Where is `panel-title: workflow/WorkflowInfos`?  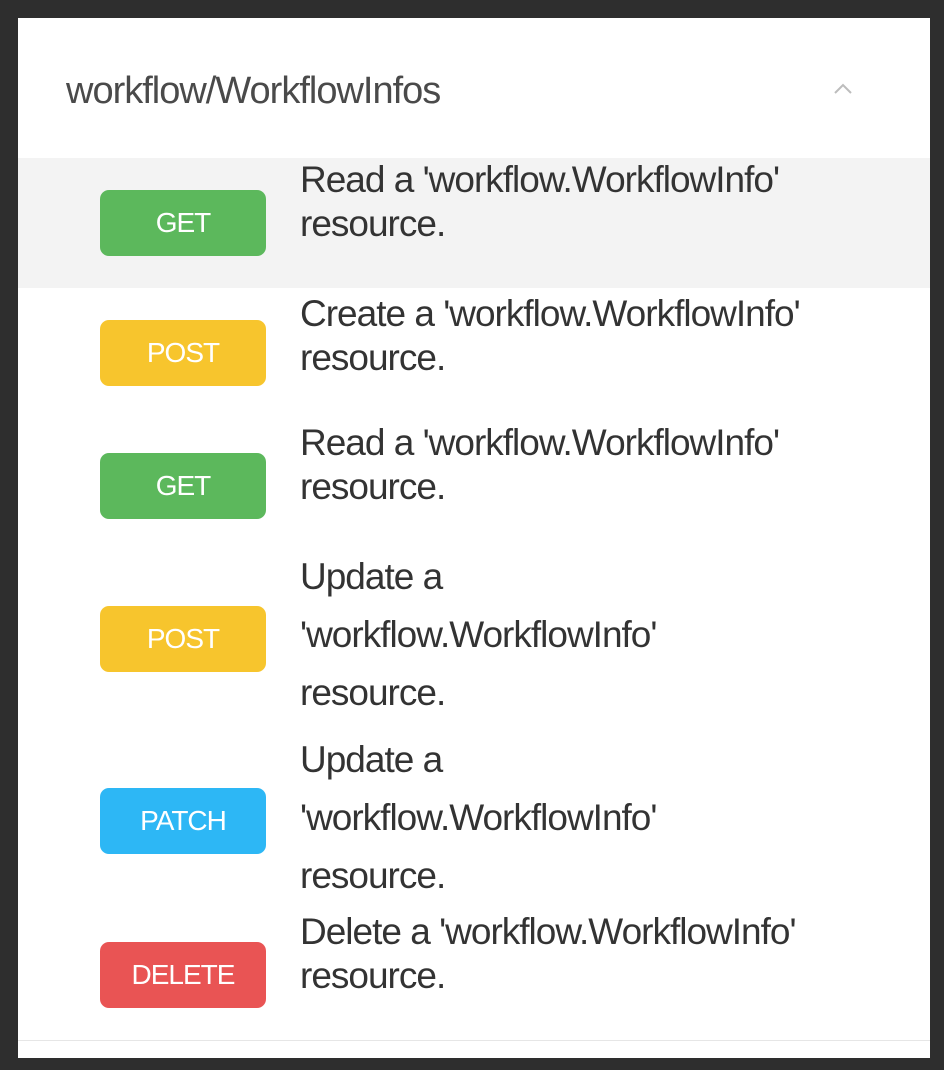 panel-title: workflow/WorkflowInfos is located at coordinates (253, 91).